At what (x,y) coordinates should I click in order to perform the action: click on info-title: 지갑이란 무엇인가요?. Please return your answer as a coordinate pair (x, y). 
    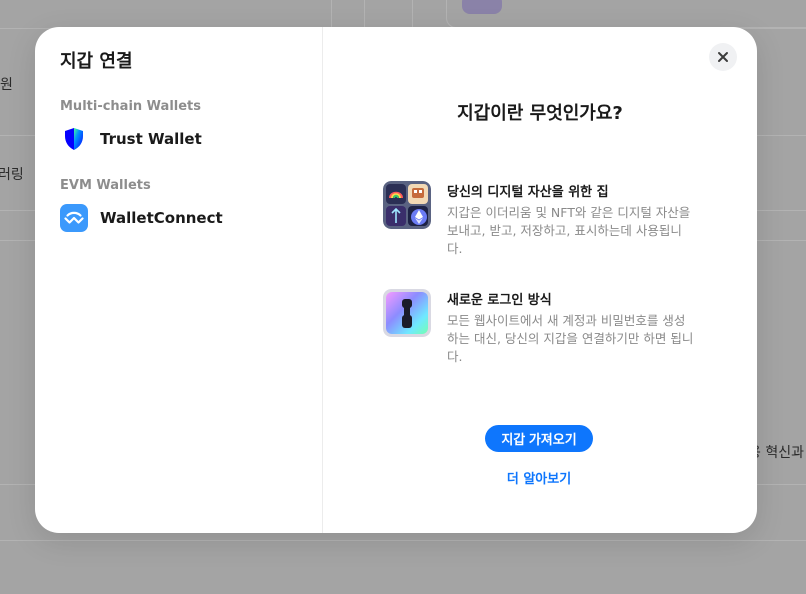
    Looking at the image, I should click on (540, 113).